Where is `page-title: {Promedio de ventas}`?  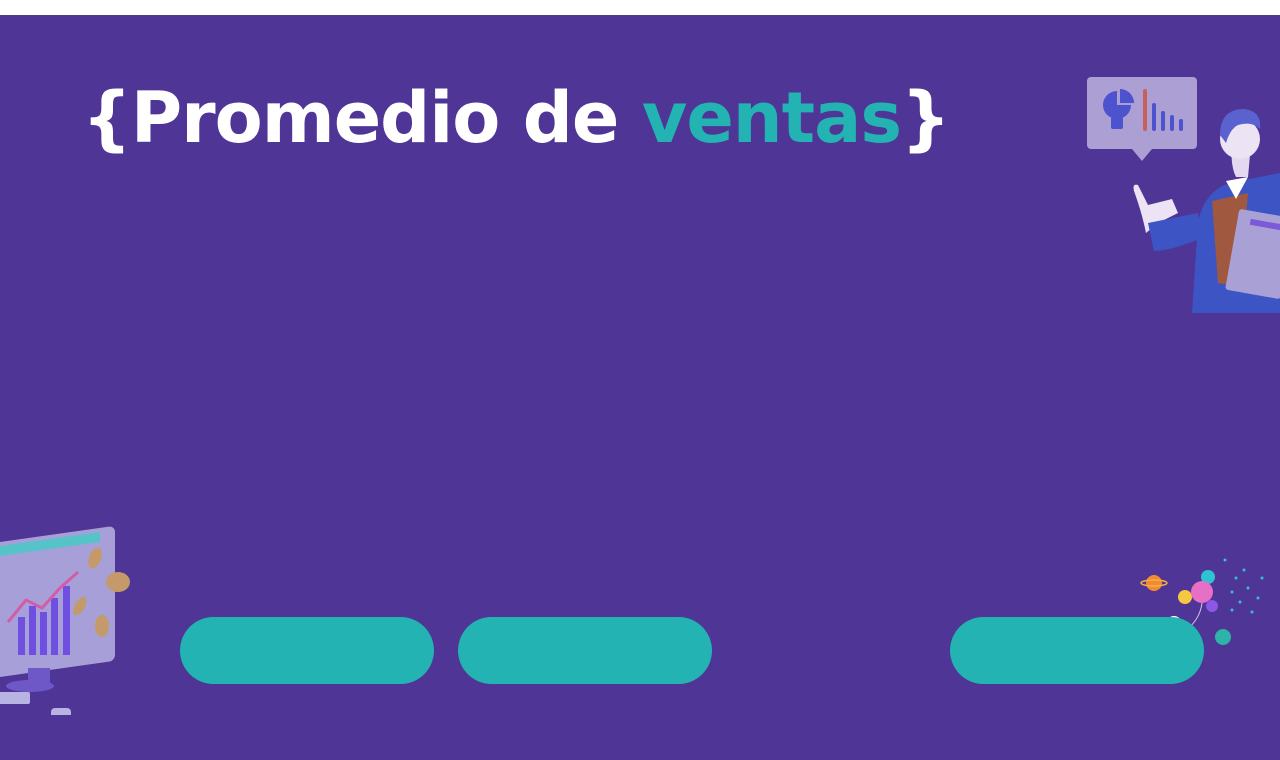
page-title: {Promedio de ventas} is located at coordinates (516, 118).